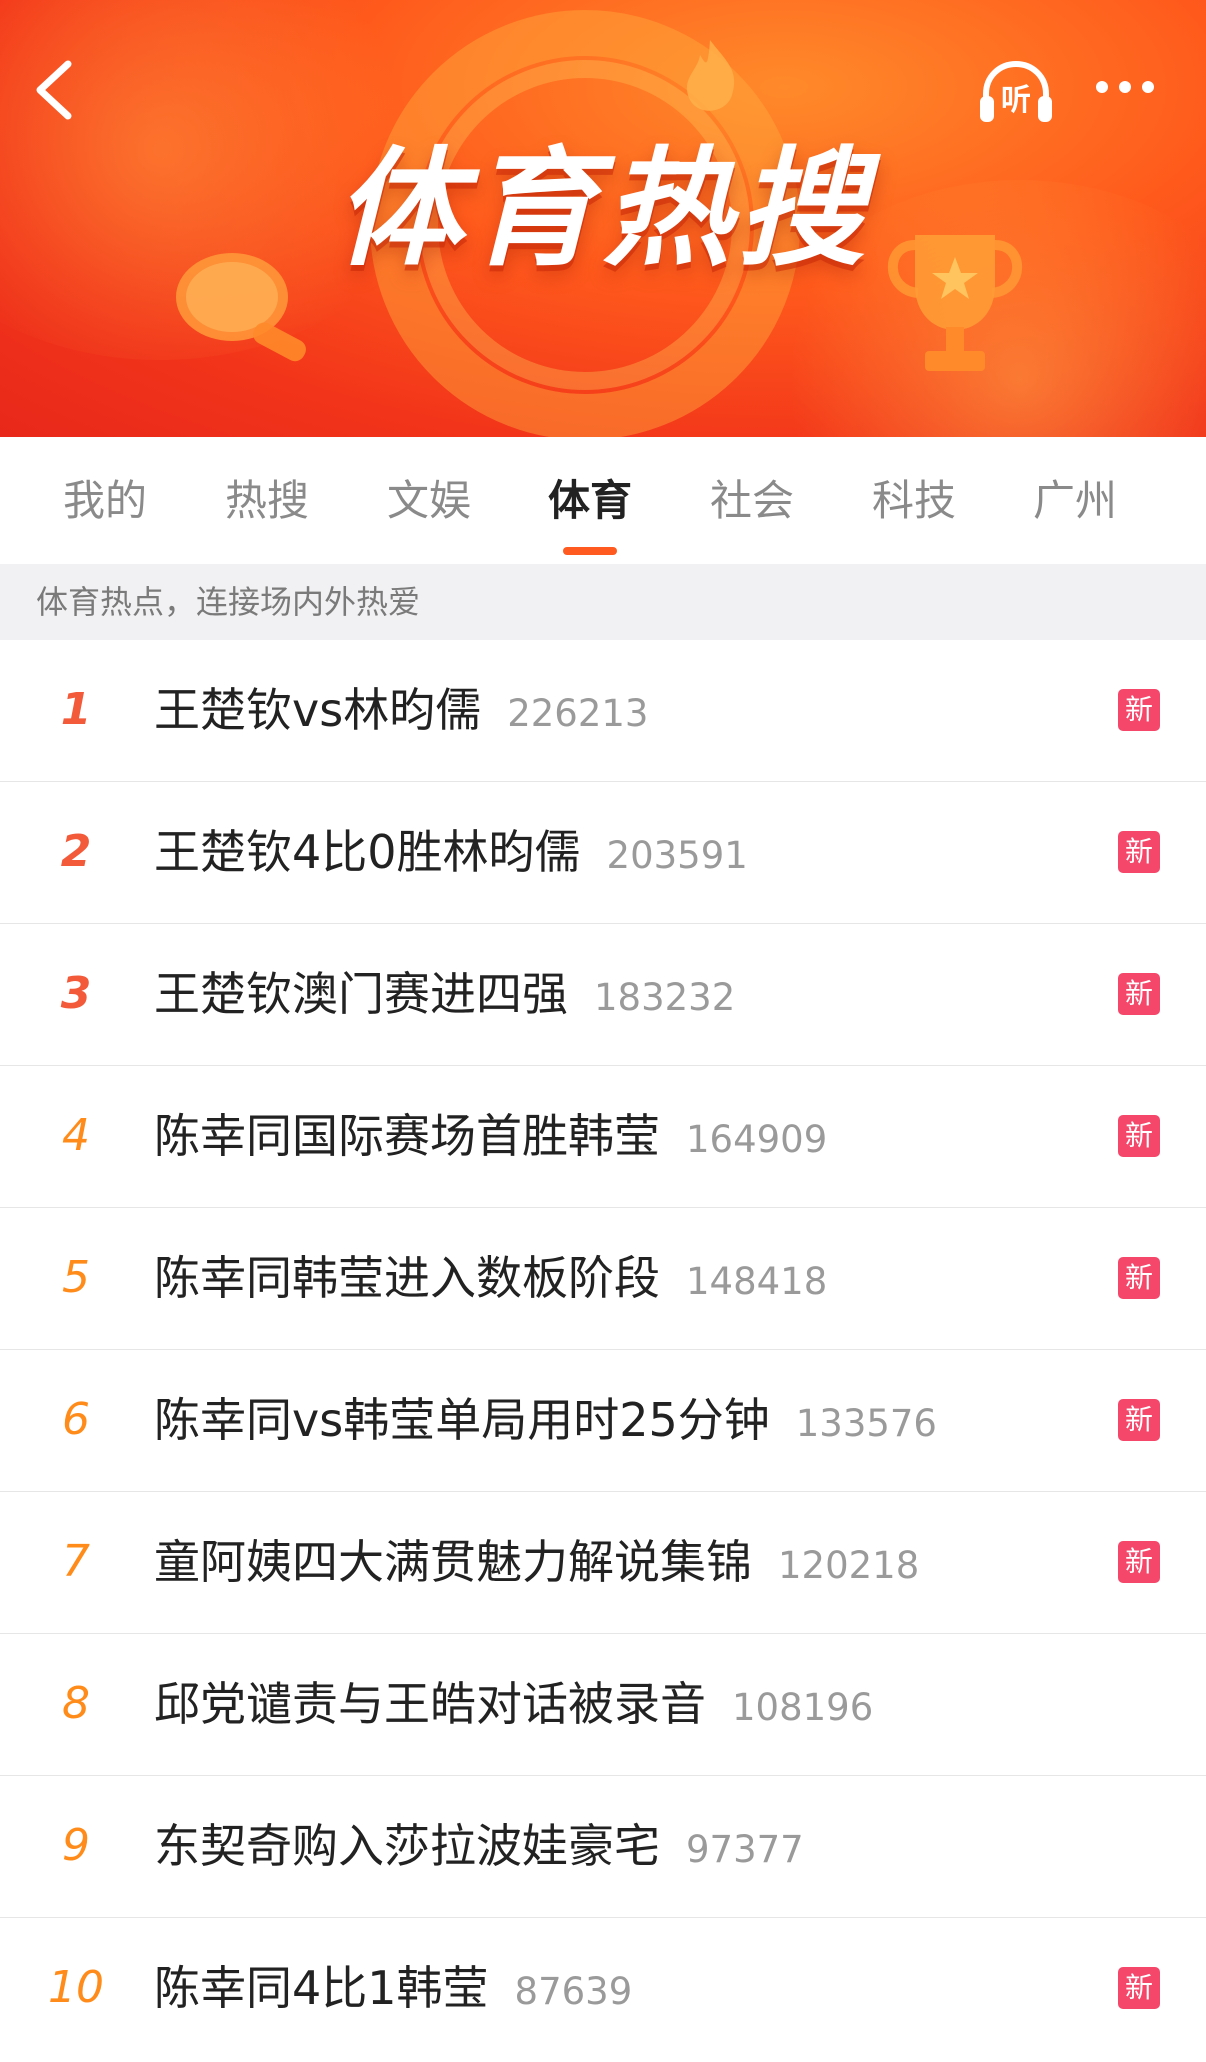 This screenshot has height=2062, width=1206. What do you see at coordinates (462, 1420) in the screenshot?
I see `topic-text: 陈幸同vs韩莹单局用时25分钟` at bounding box center [462, 1420].